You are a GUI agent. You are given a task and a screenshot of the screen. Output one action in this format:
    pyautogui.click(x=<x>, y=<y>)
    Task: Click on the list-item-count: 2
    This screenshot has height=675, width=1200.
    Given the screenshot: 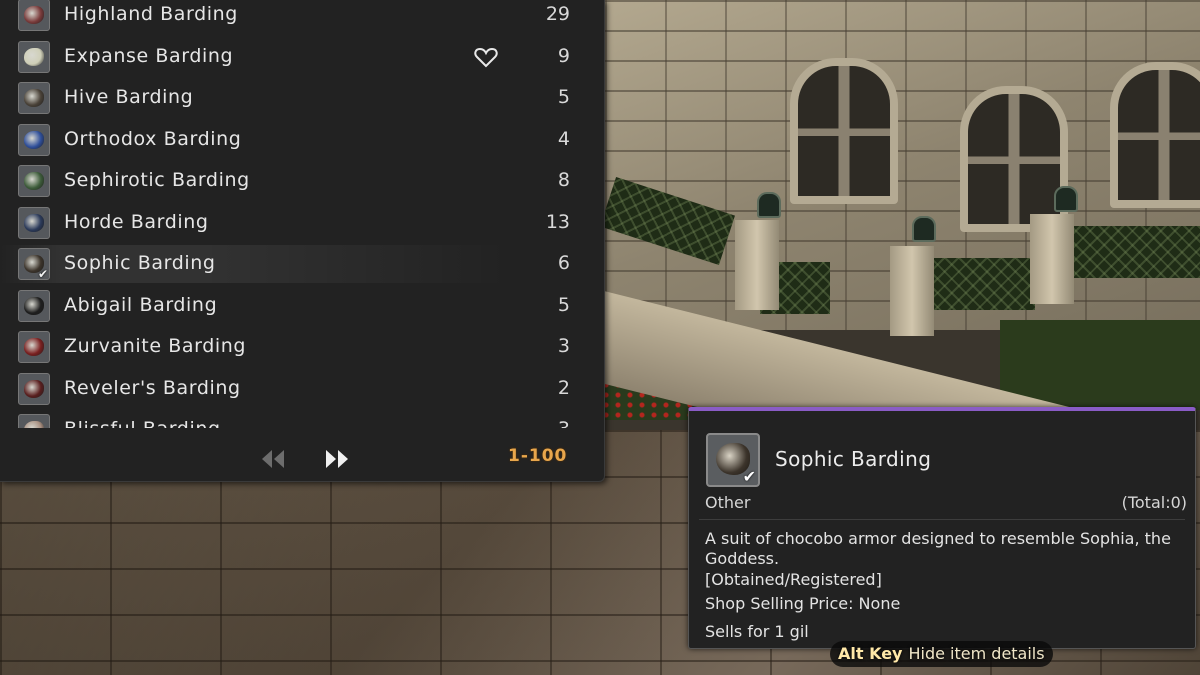 What is the action you would take?
    pyautogui.click(x=563, y=387)
    